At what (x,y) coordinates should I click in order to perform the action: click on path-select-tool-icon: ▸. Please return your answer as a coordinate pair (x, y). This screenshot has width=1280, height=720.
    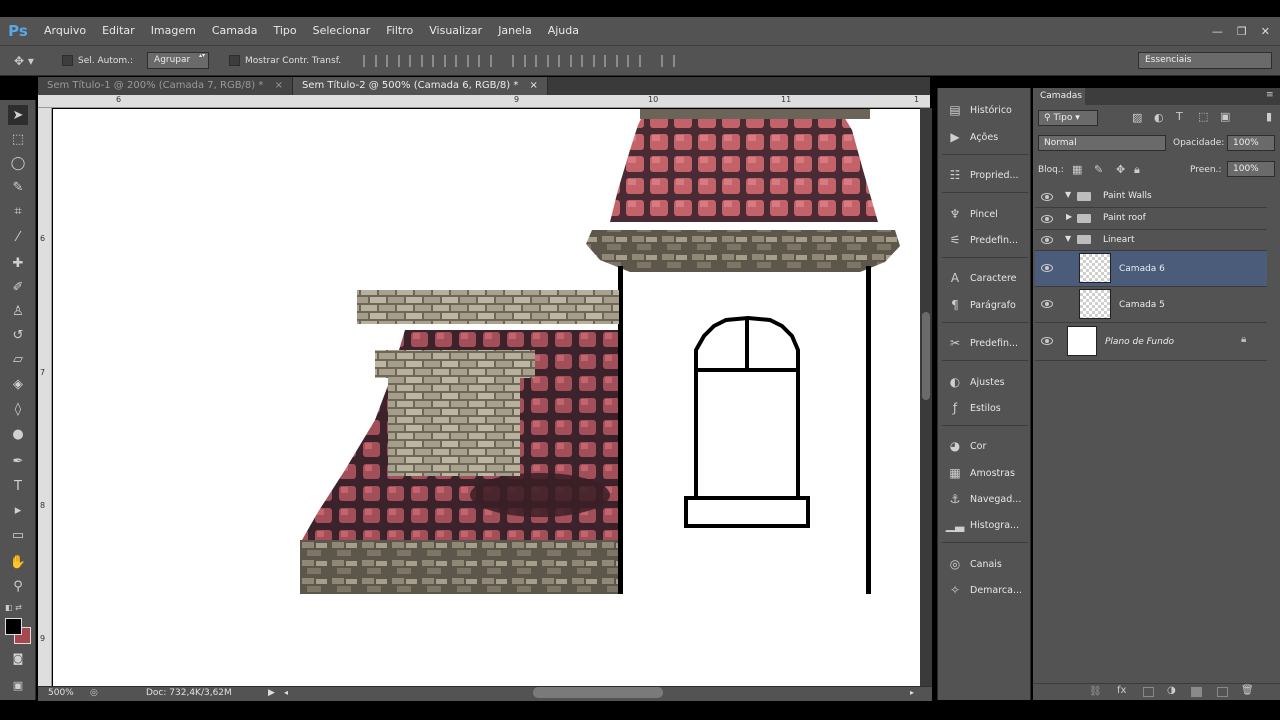
    Looking at the image, I should click on (18, 510).